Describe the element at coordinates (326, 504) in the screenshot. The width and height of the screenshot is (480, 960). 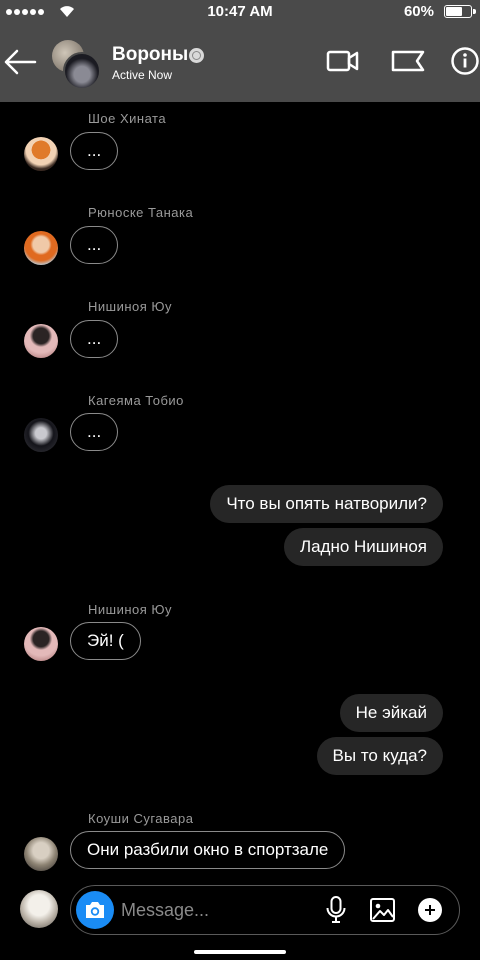
I see `outgoing-message-bubble: Что вы опять натворили?` at that location.